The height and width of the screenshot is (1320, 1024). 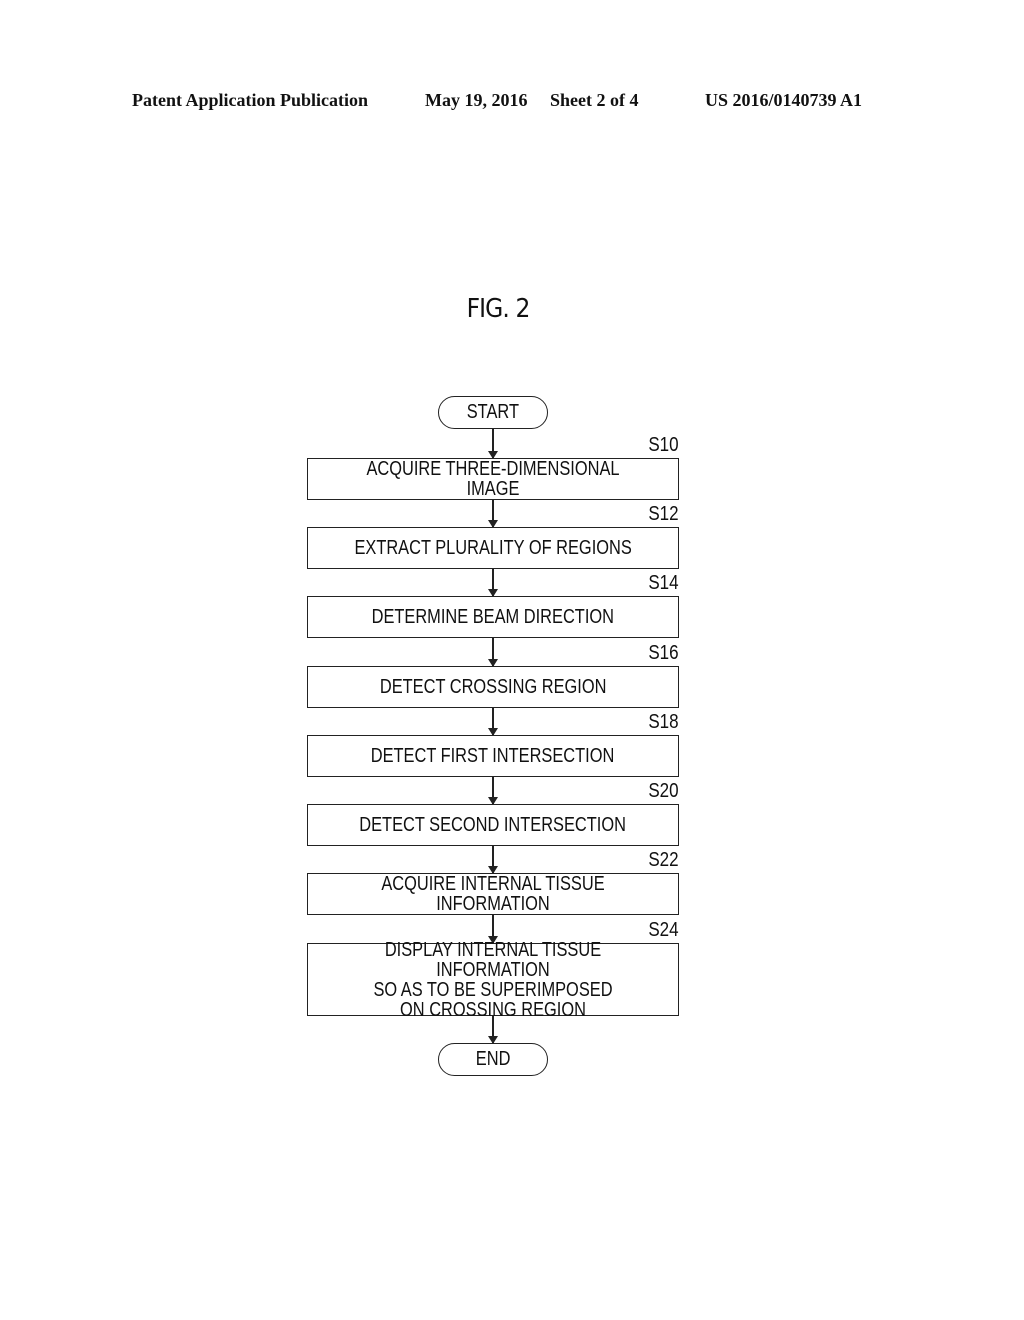 I want to click on step-id-label: S22, so click(x=663, y=860).